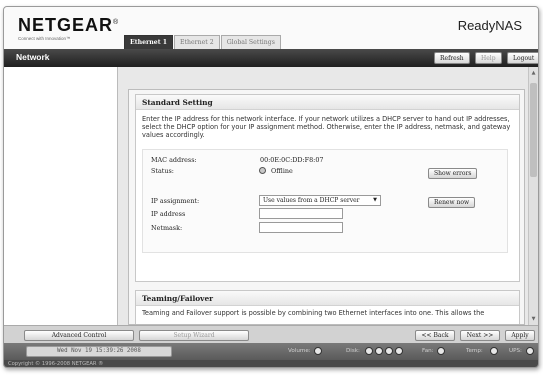  What do you see at coordinates (250, 42) in the screenshot?
I see `tab-global-settings: Global Settings` at bounding box center [250, 42].